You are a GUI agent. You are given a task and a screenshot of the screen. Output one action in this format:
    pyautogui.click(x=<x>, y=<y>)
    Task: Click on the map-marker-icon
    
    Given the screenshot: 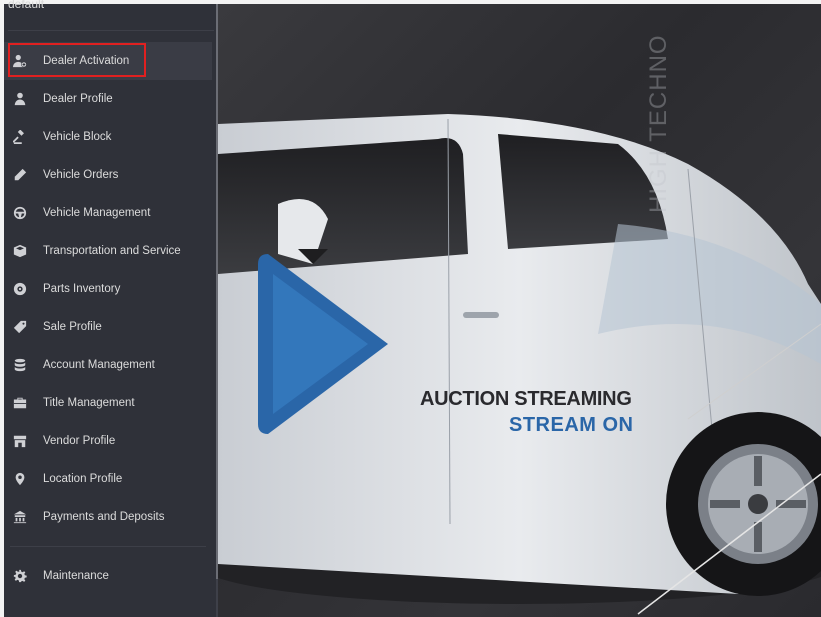 What is the action you would take?
    pyautogui.click(x=20, y=479)
    